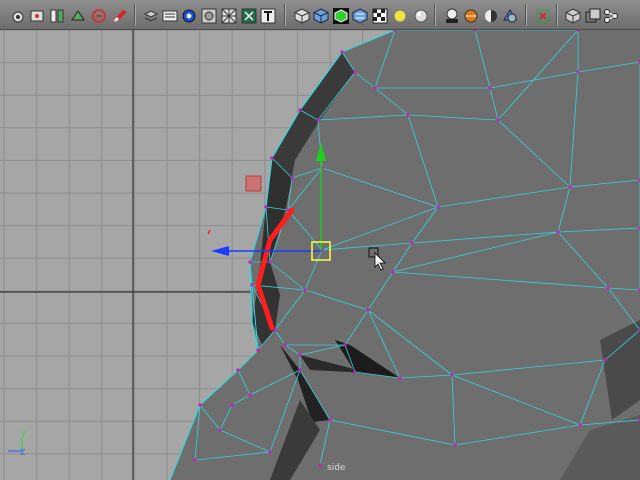 The height and width of the screenshot is (480, 640). What do you see at coordinates (253, 183) in the screenshot?
I see `move-manipulator-plane-handle` at bounding box center [253, 183].